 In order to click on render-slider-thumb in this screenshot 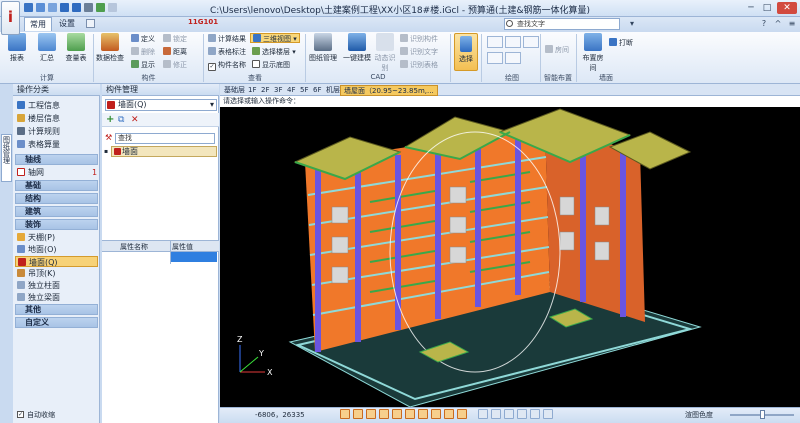, I will do `click(762, 414)`.